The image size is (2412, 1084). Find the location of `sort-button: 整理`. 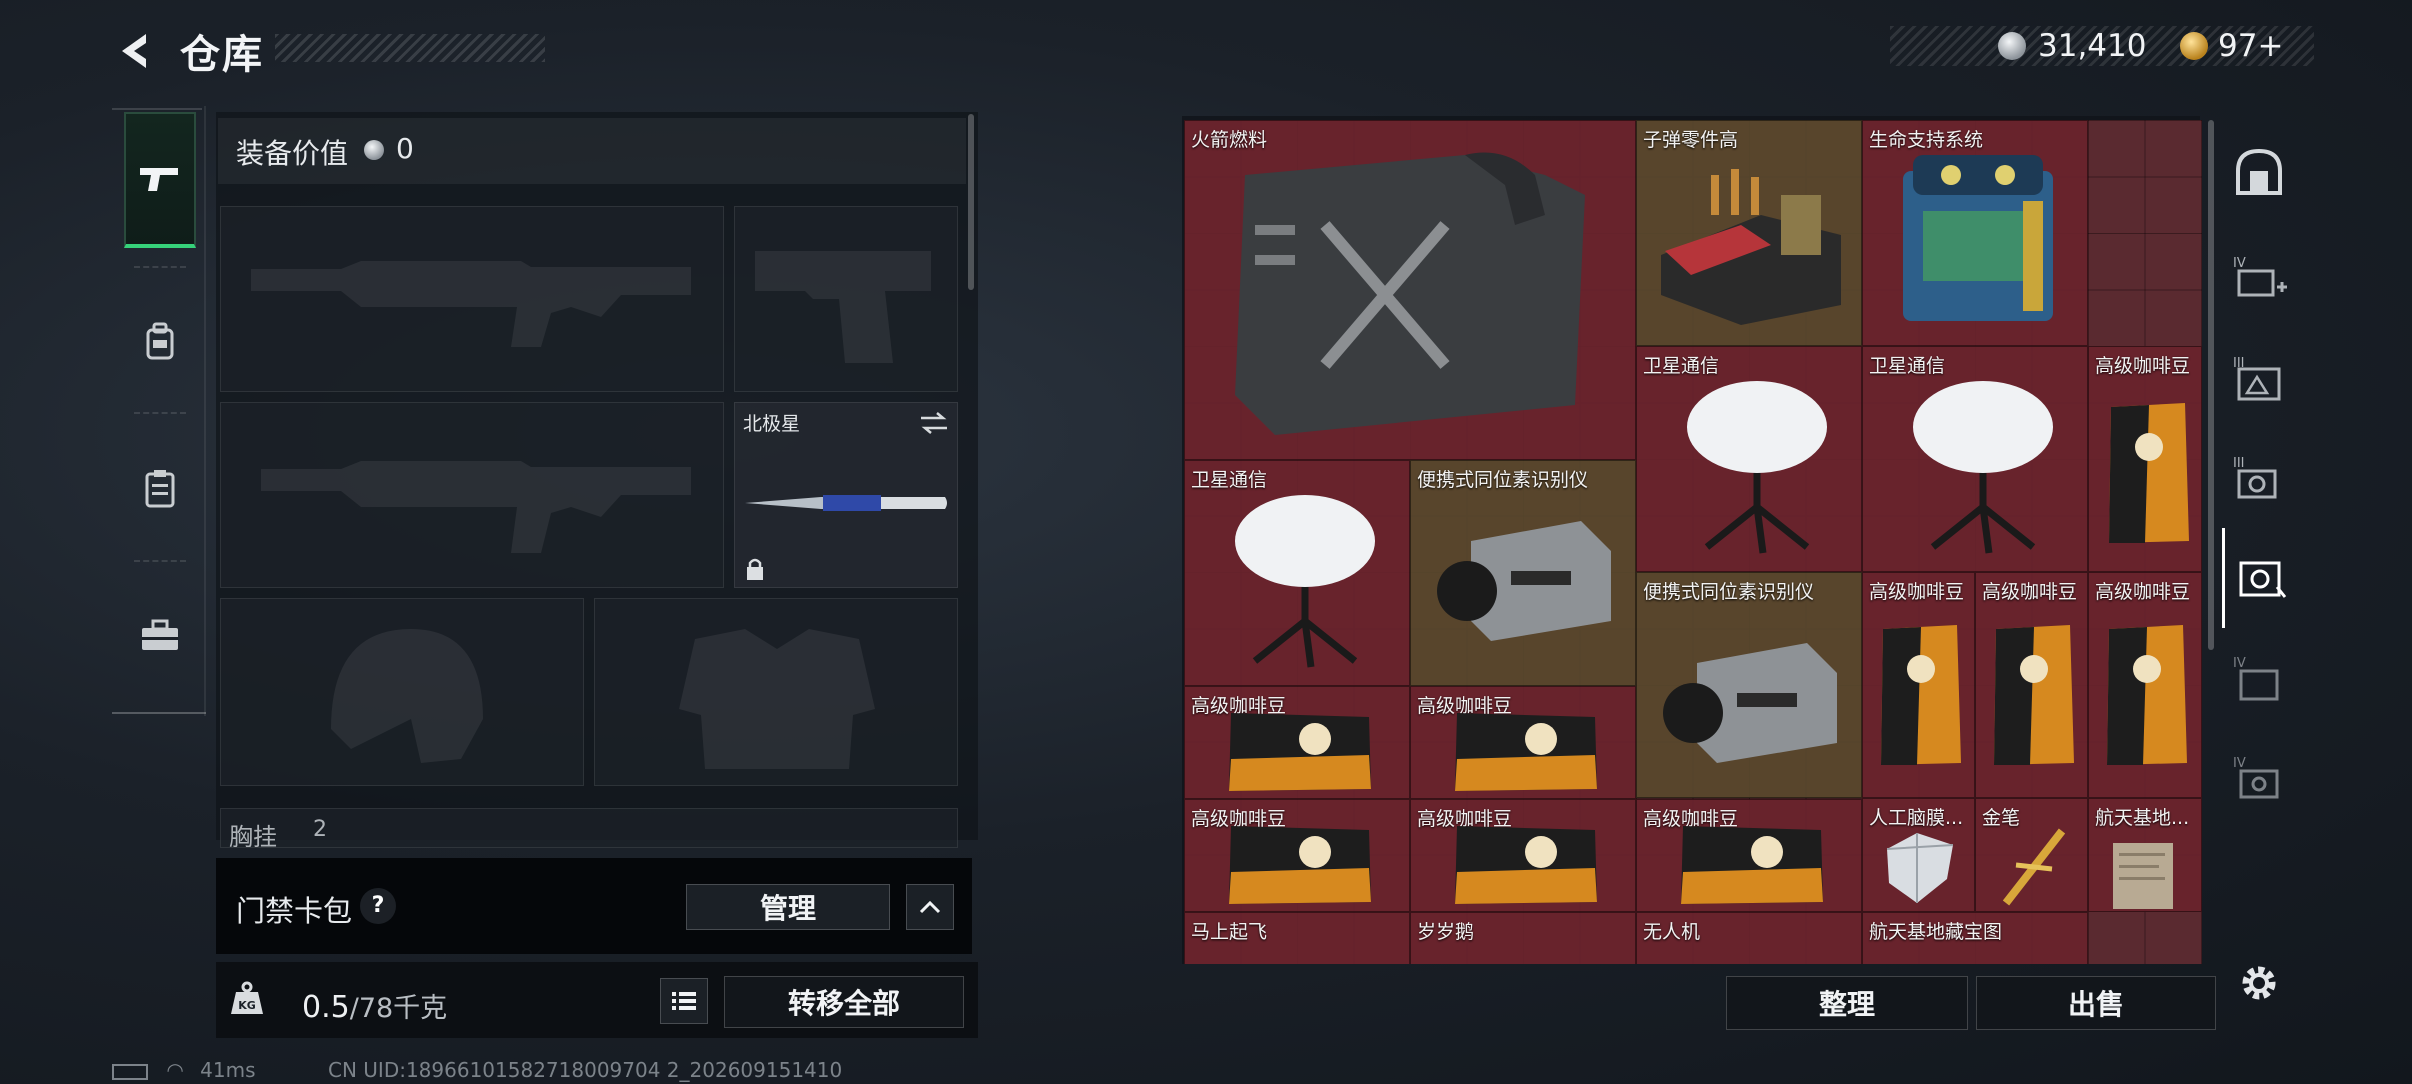

sort-button: 整理 is located at coordinates (1847, 1003).